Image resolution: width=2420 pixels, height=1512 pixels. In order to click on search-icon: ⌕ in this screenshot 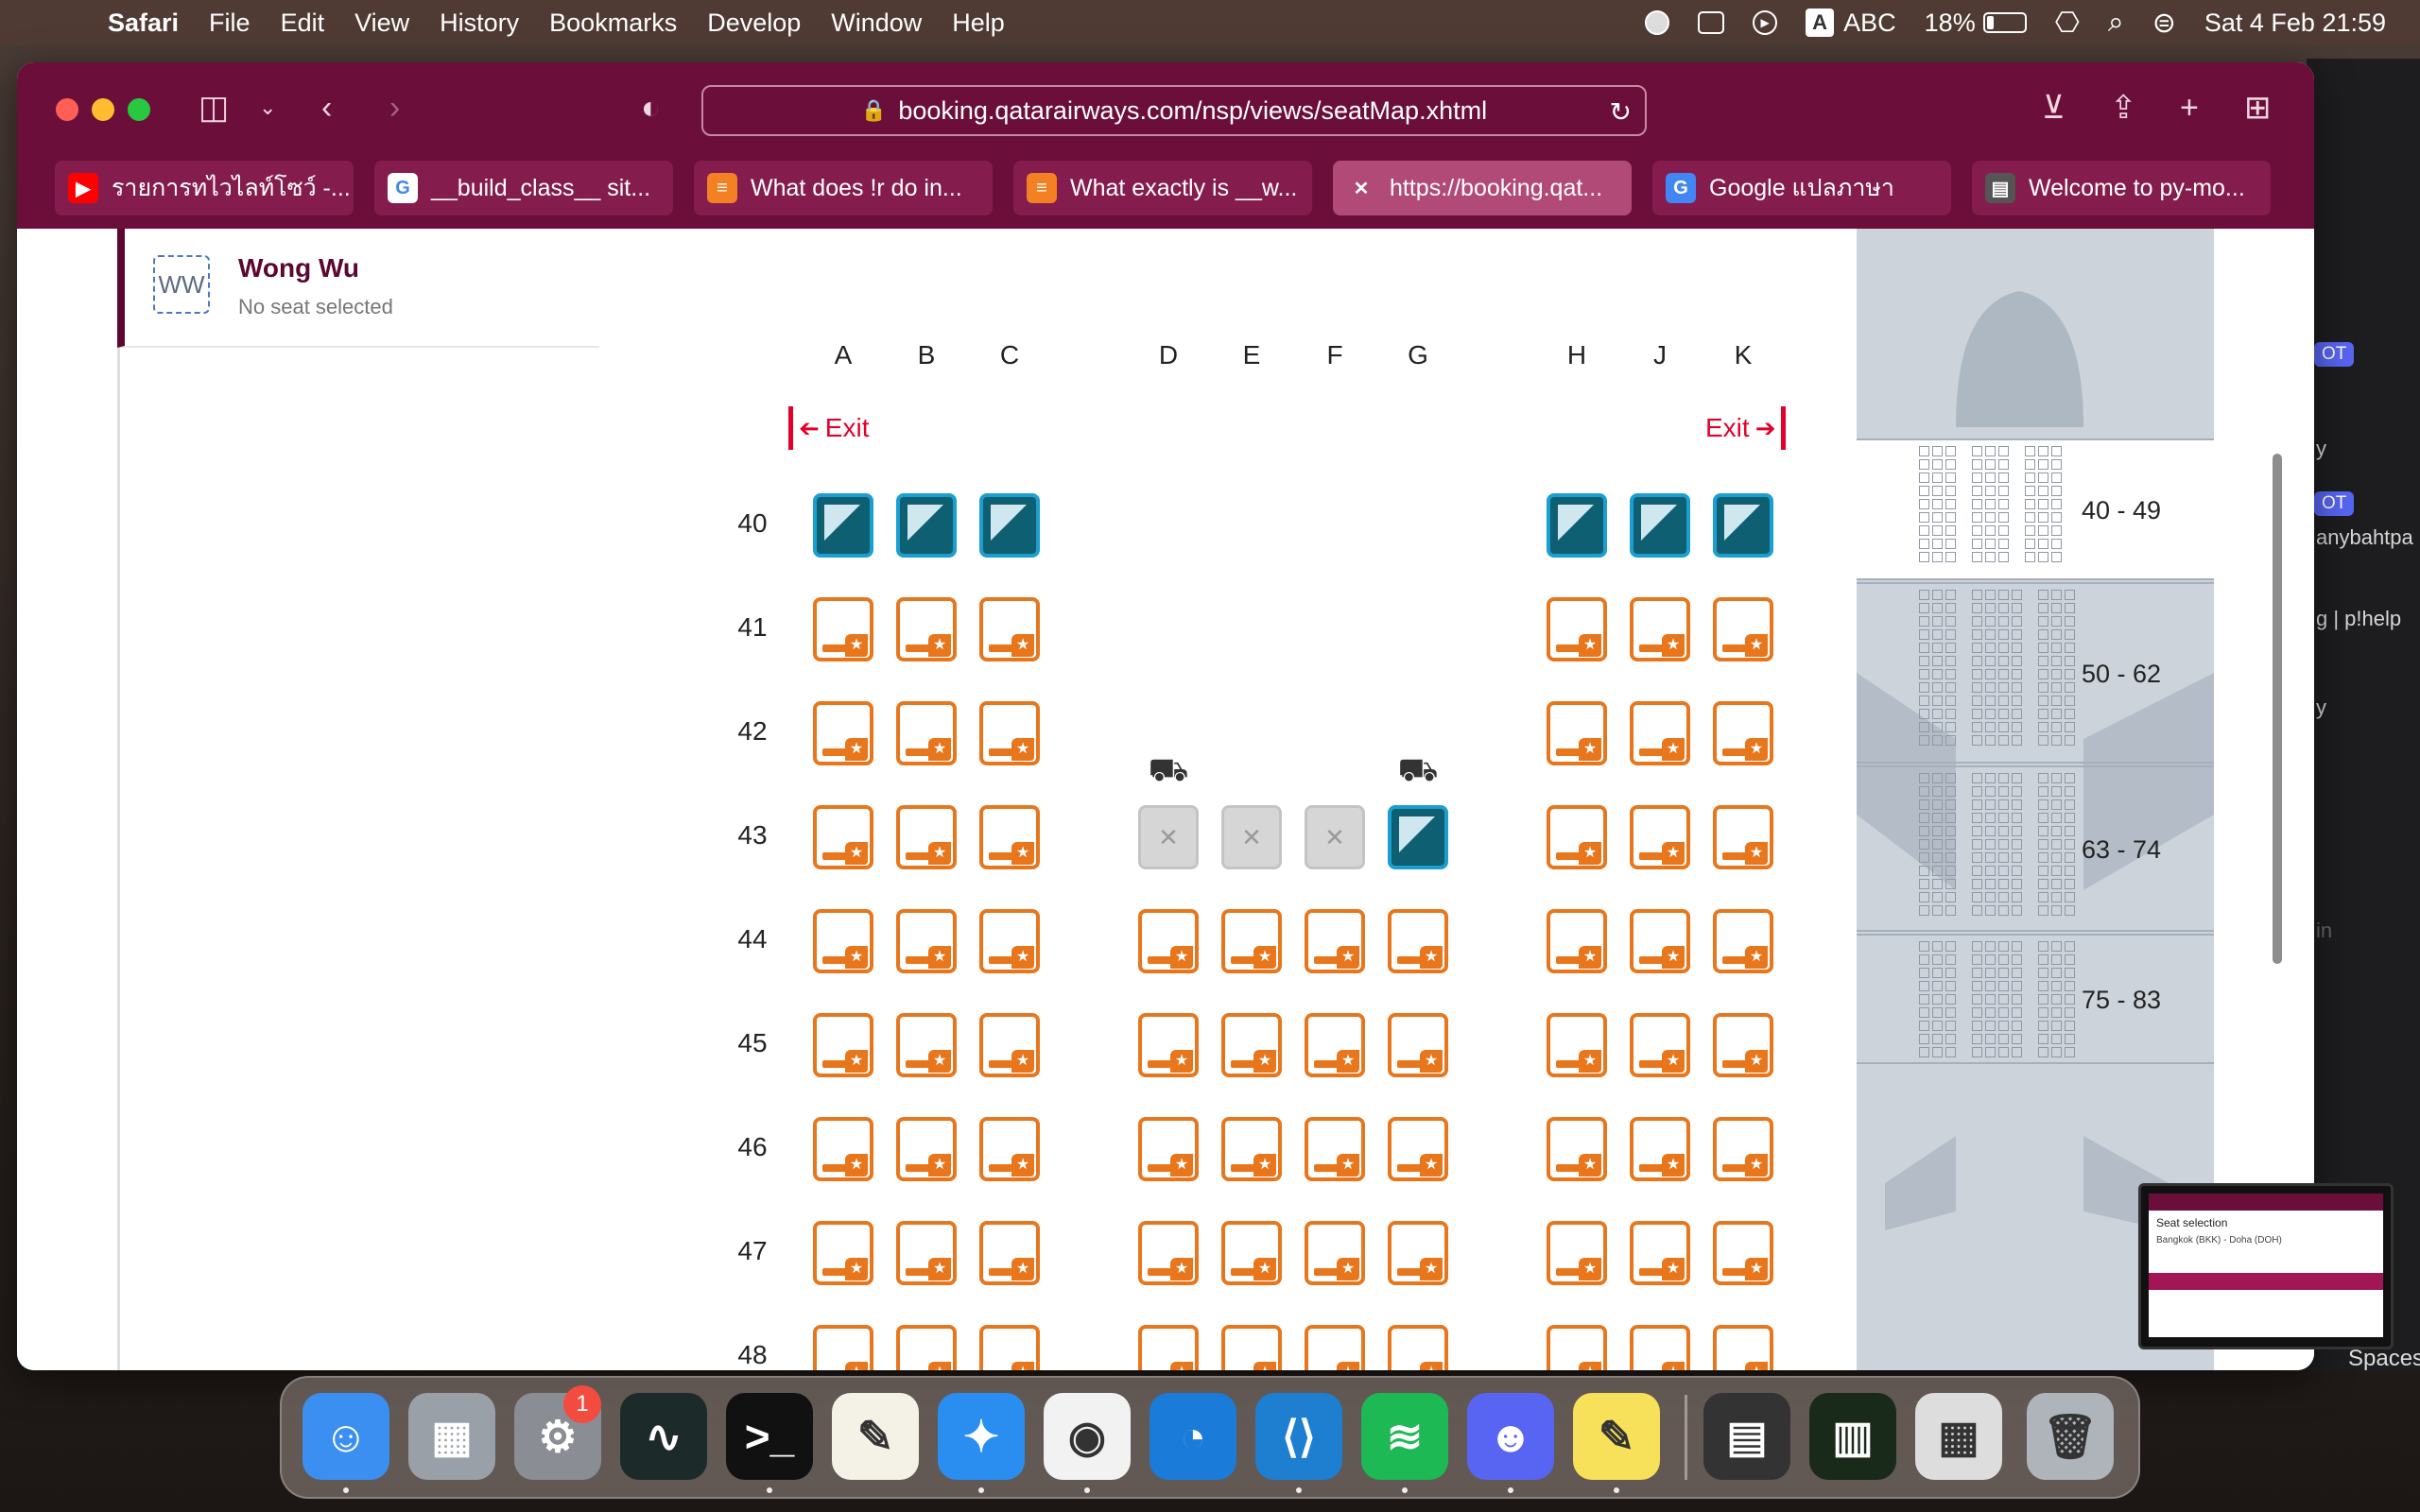, I will do `click(2116, 23)`.